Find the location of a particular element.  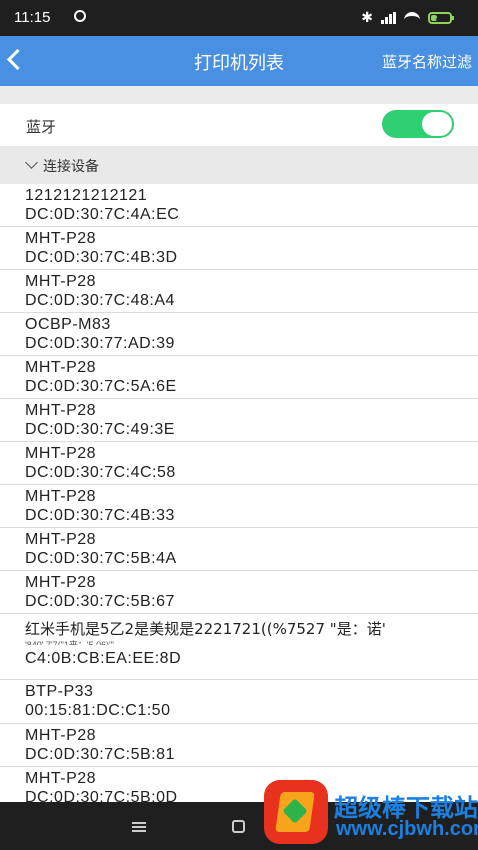

chevron-down-icon is located at coordinates (31, 162).